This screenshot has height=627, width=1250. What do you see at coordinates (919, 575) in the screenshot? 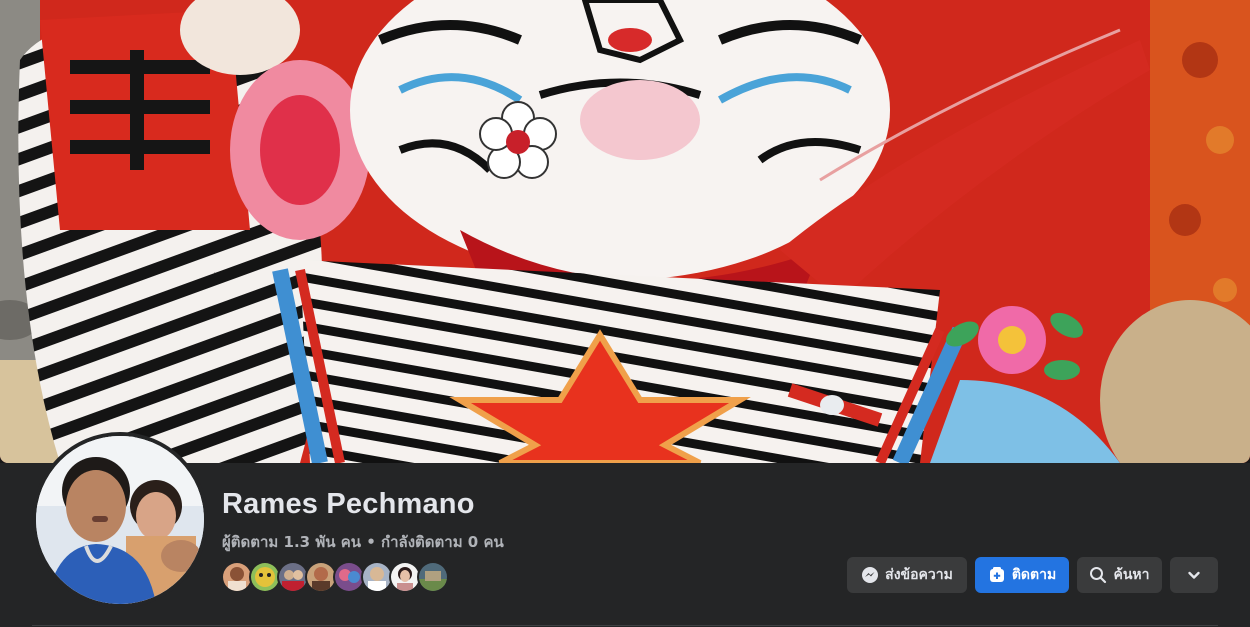
I see `message-label: ส่งข้อความ` at bounding box center [919, 575].